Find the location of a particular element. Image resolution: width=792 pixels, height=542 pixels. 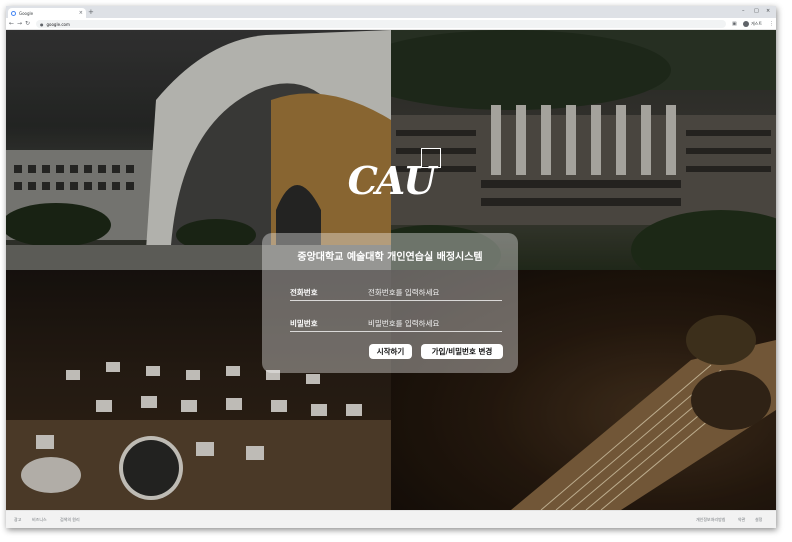

phone-field: 전화번호 is located at coordinates (396, 293).